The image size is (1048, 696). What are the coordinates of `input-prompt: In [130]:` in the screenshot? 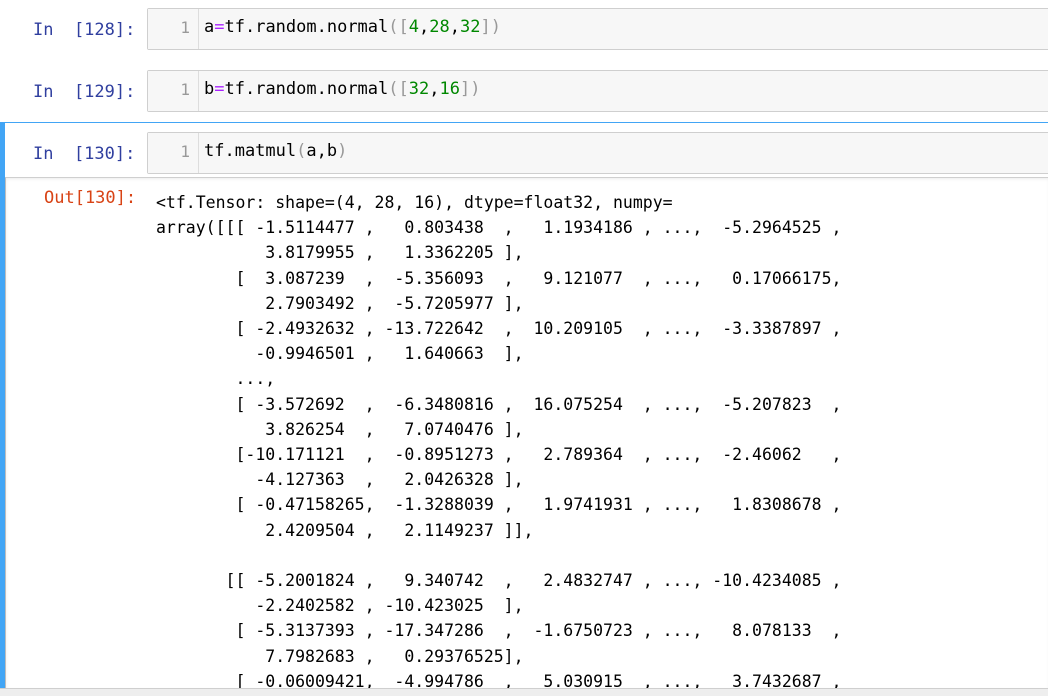 It's located at (84, 154).